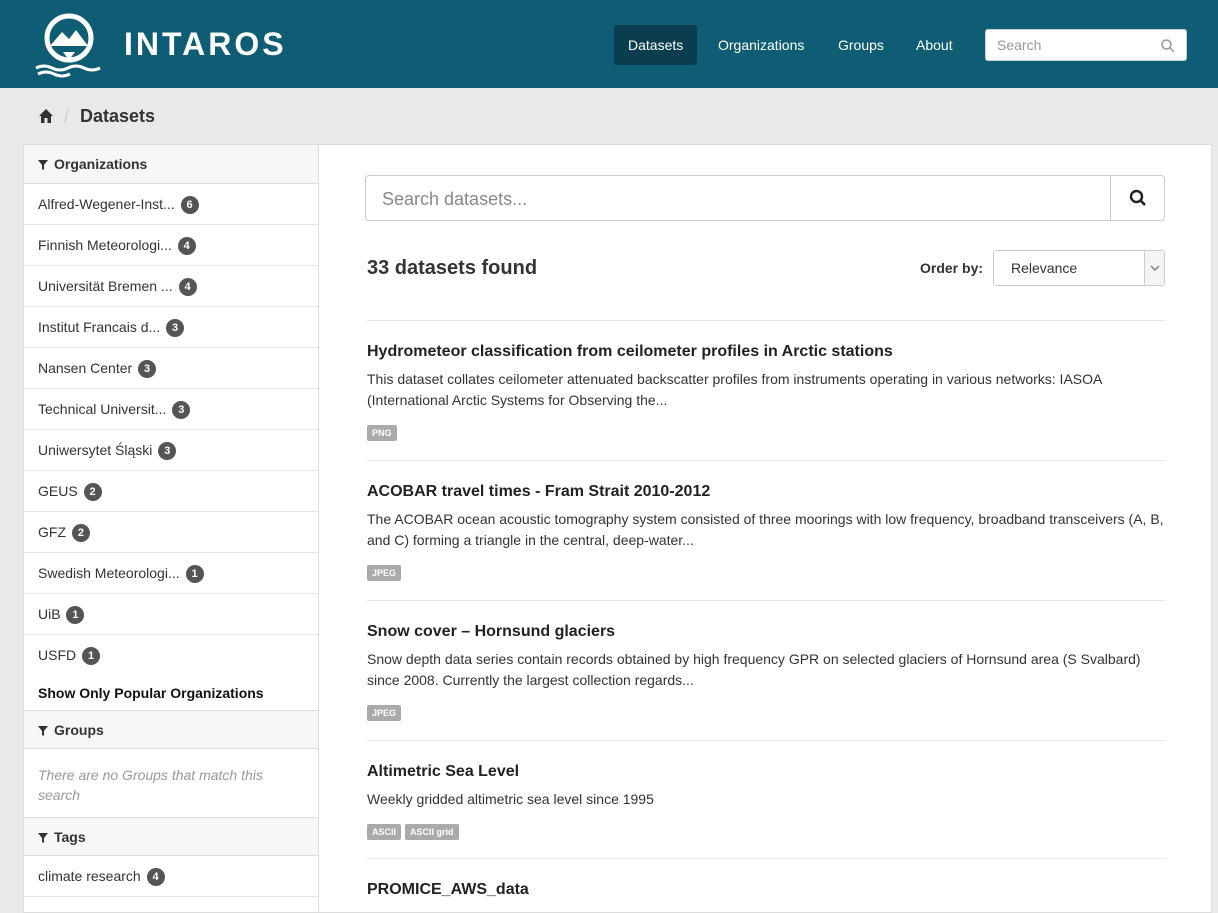  I want to click on dataset-title-link: Snow cover – Hornsund glaciers, so click(491, 632).